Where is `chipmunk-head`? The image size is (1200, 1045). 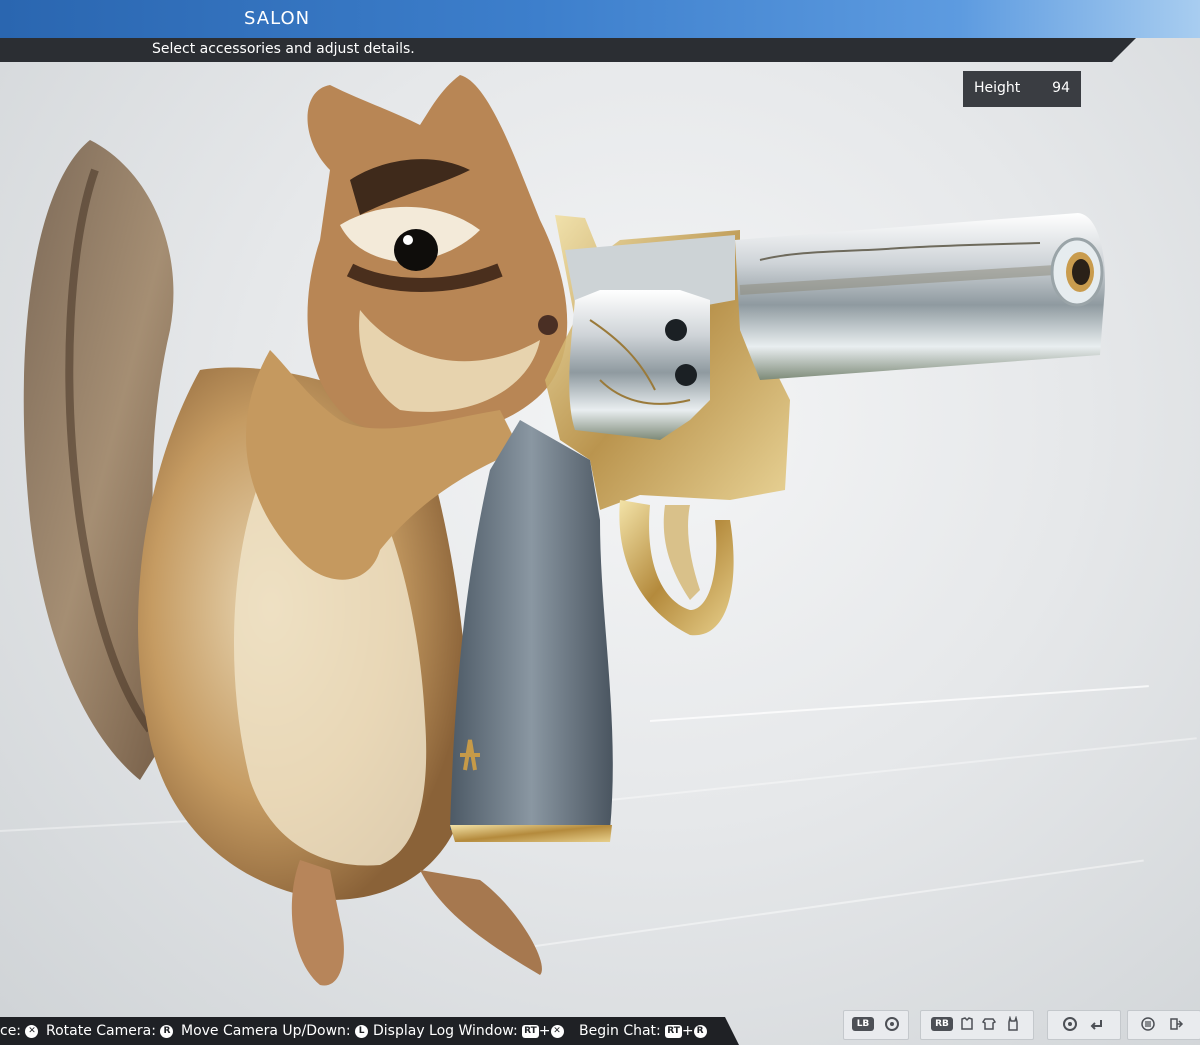 chipmunk-head is located at coordinates (437, 256).